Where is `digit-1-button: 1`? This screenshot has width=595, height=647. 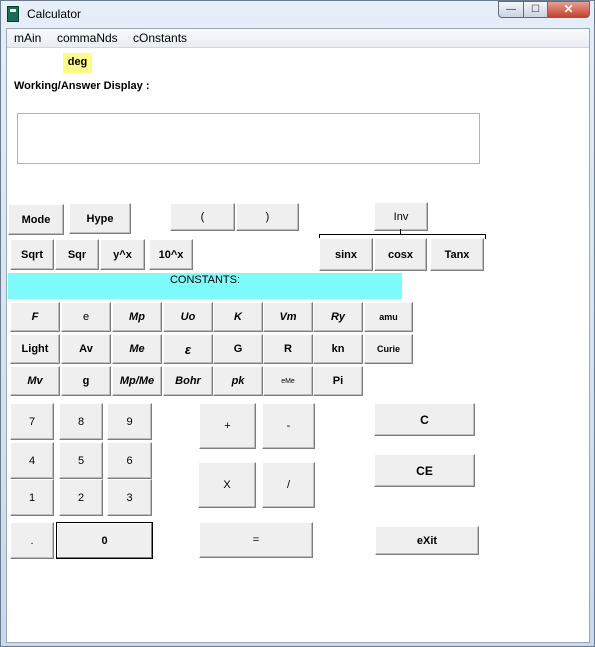
digit-1-button: 1 is located at coordinates (32, 497).